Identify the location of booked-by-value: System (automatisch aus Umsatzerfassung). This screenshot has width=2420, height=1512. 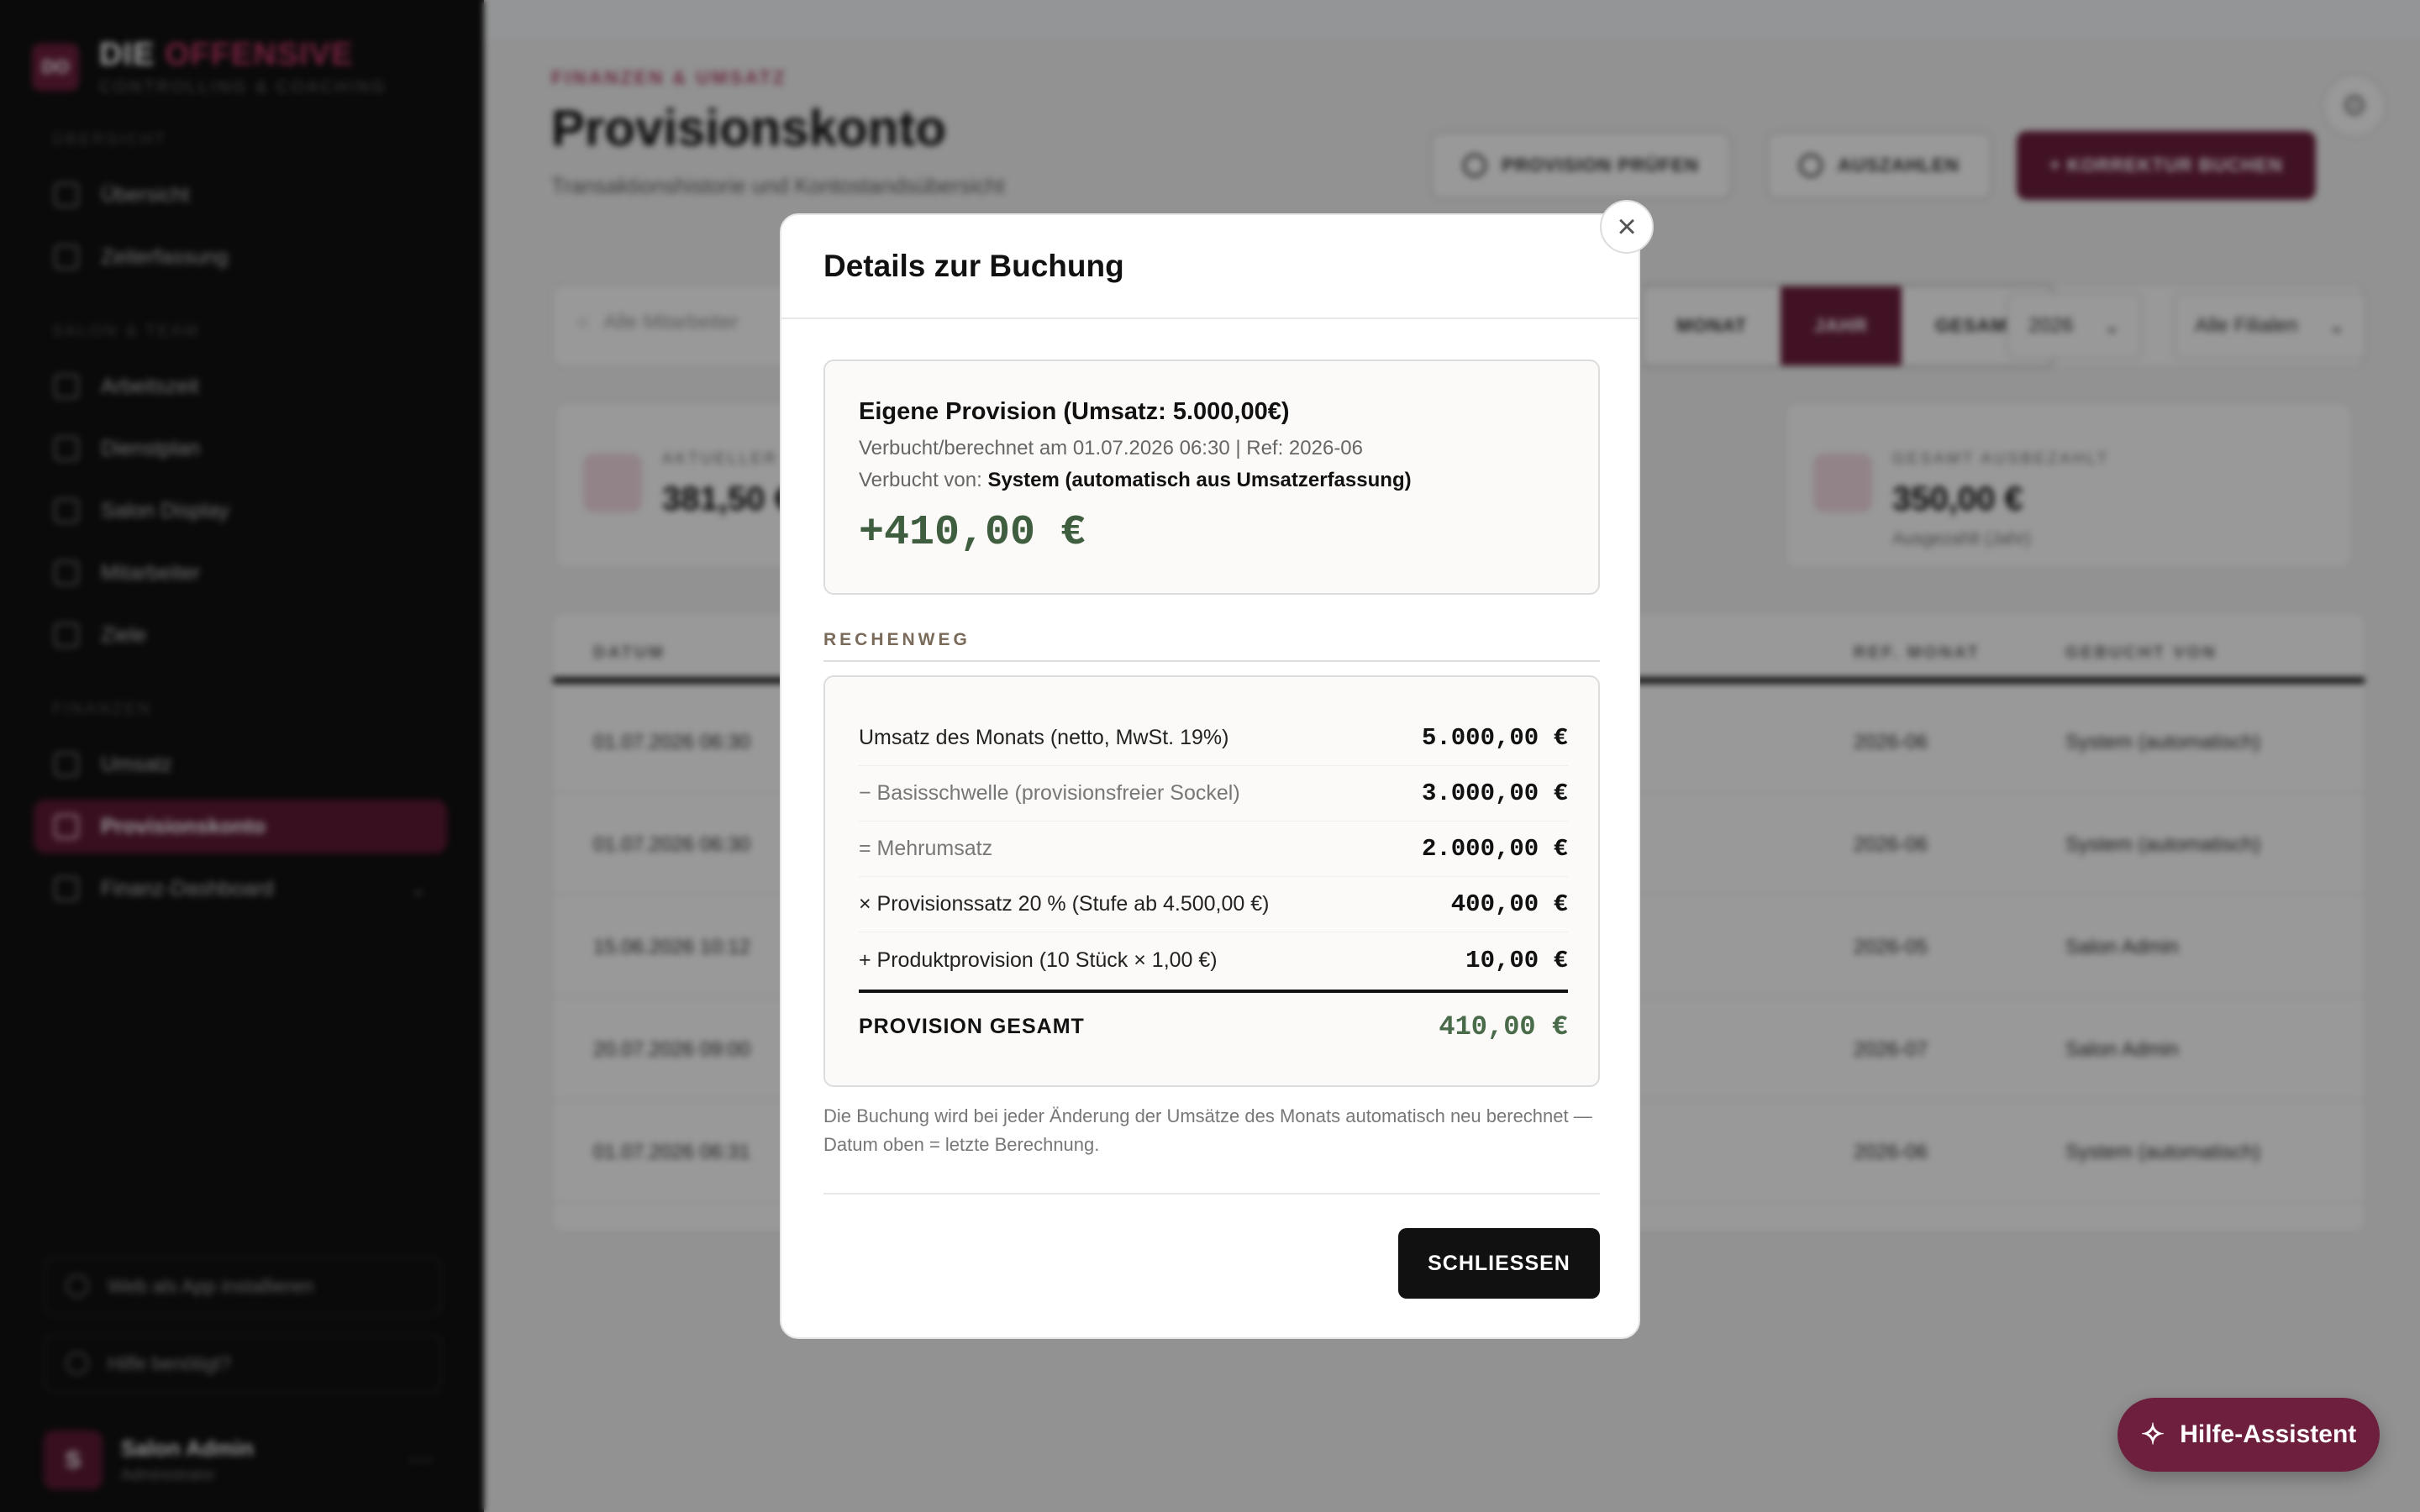
(1199, 480).